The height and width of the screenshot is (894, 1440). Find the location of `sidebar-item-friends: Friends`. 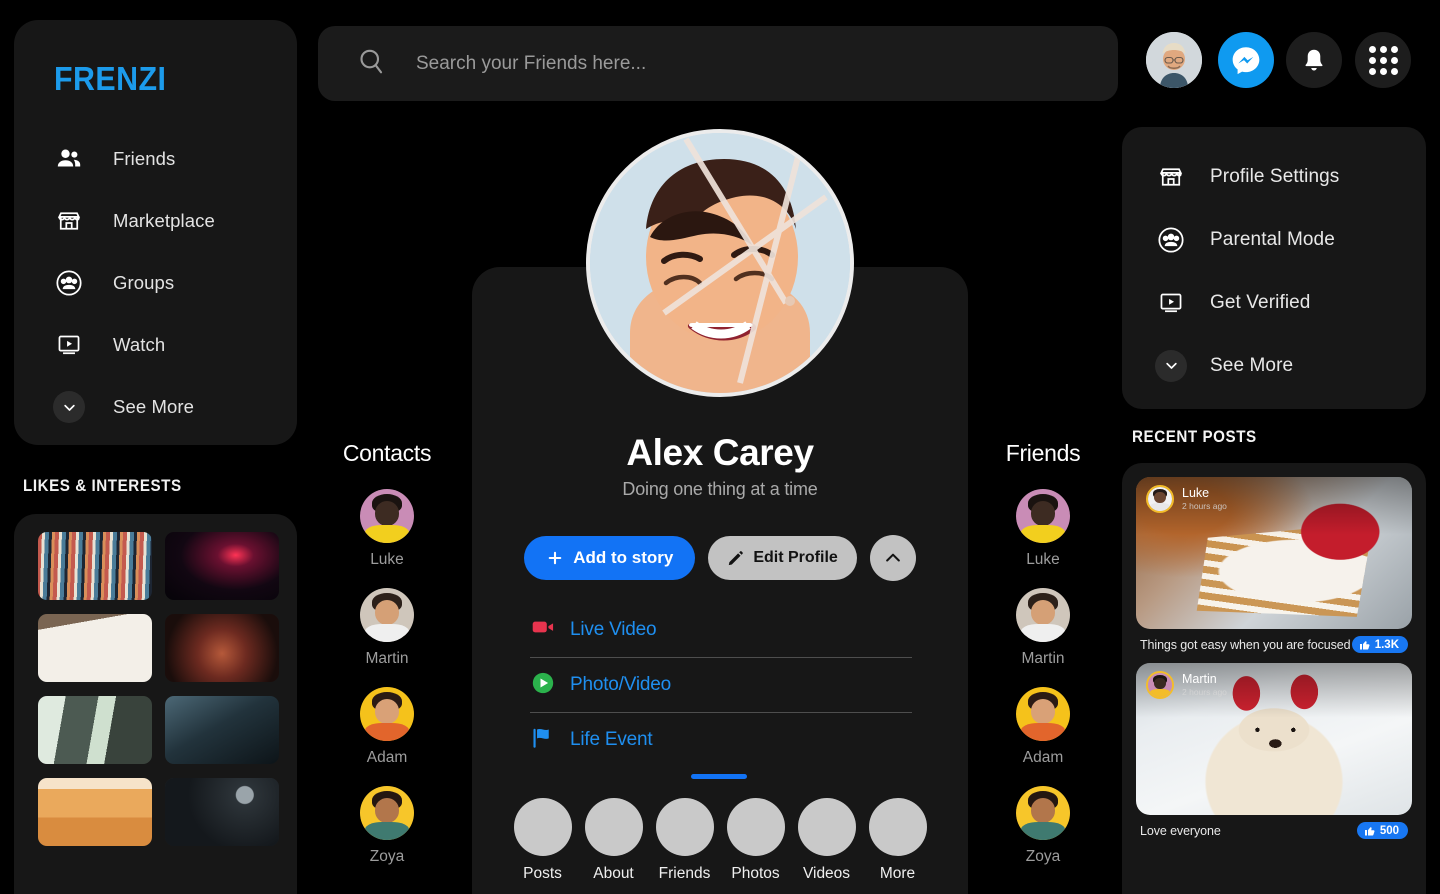

sidebar-item-friends: Friends is located at coordinates (155, 159).